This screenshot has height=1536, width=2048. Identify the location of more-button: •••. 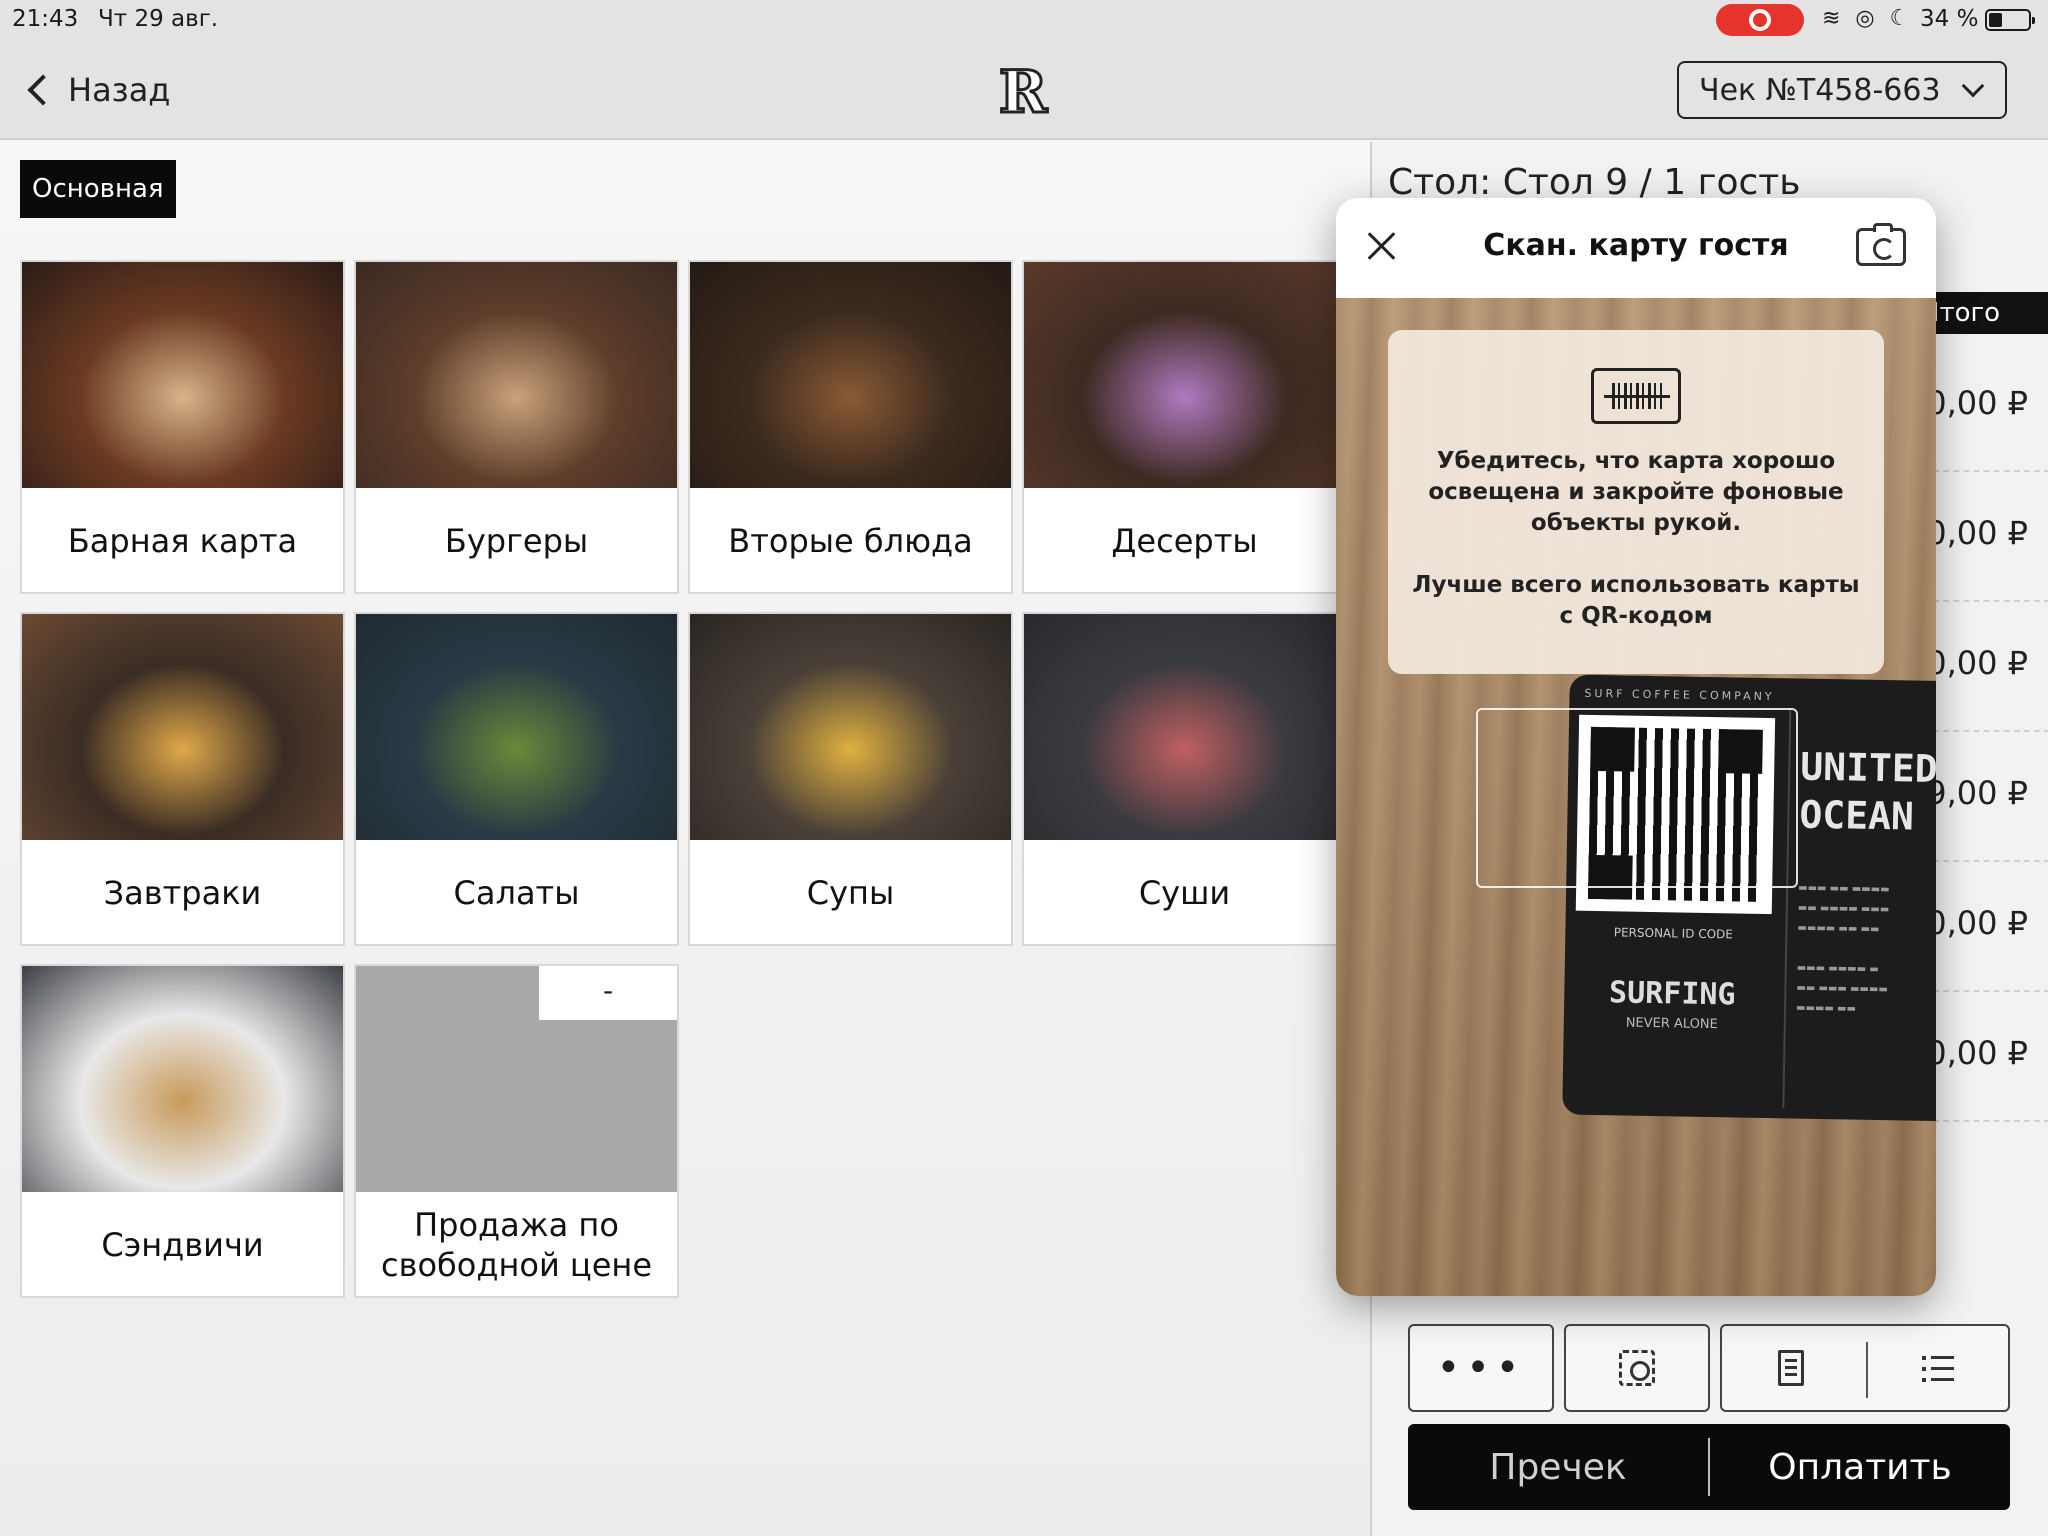
(1481, 1368).